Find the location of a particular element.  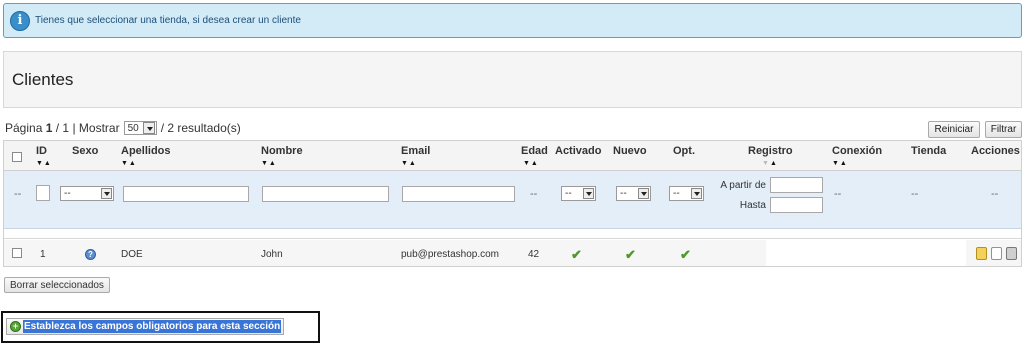

filter-sex-value: -- is located at coordinates (67, 193).